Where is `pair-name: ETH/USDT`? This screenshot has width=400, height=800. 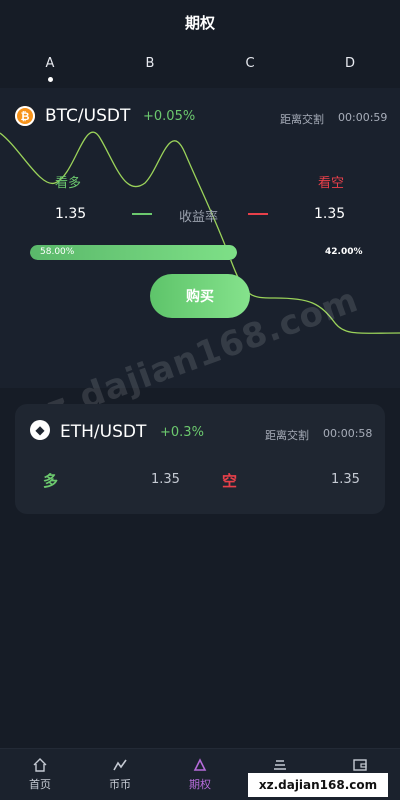 pair-name: ETH/USDT is located at coordinates (103, 432).